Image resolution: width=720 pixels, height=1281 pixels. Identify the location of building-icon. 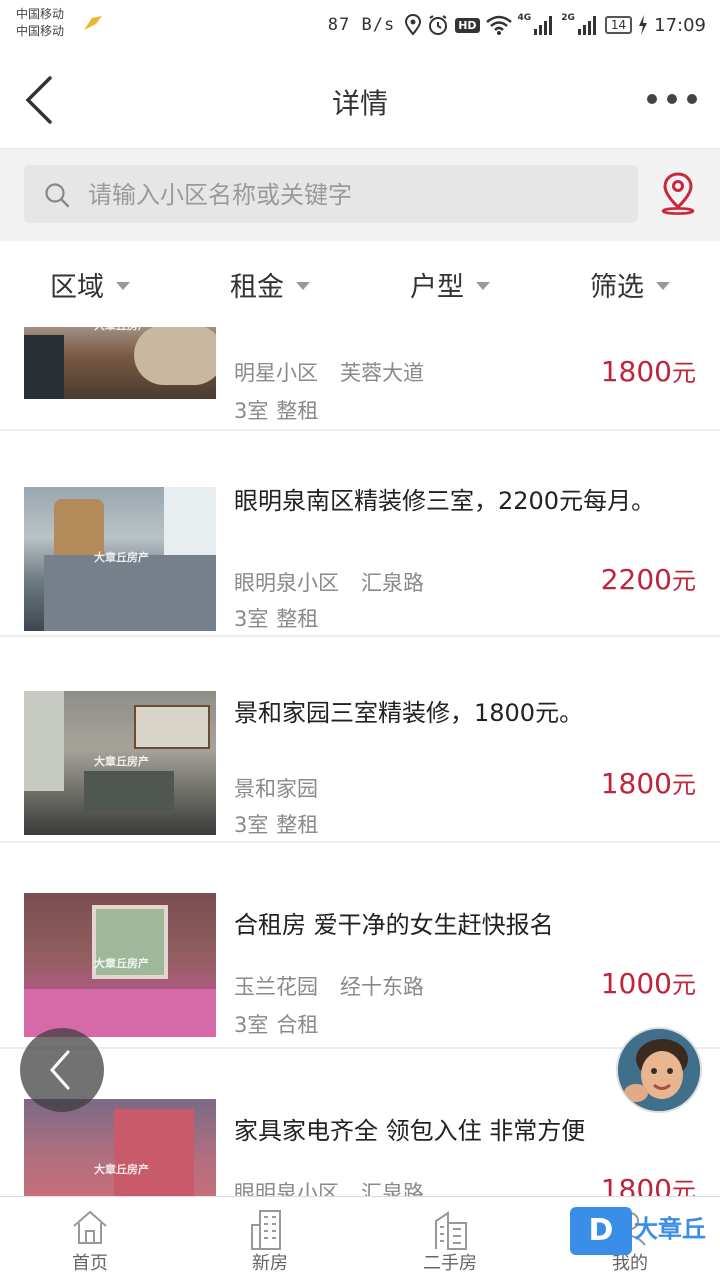
(266, 1230).